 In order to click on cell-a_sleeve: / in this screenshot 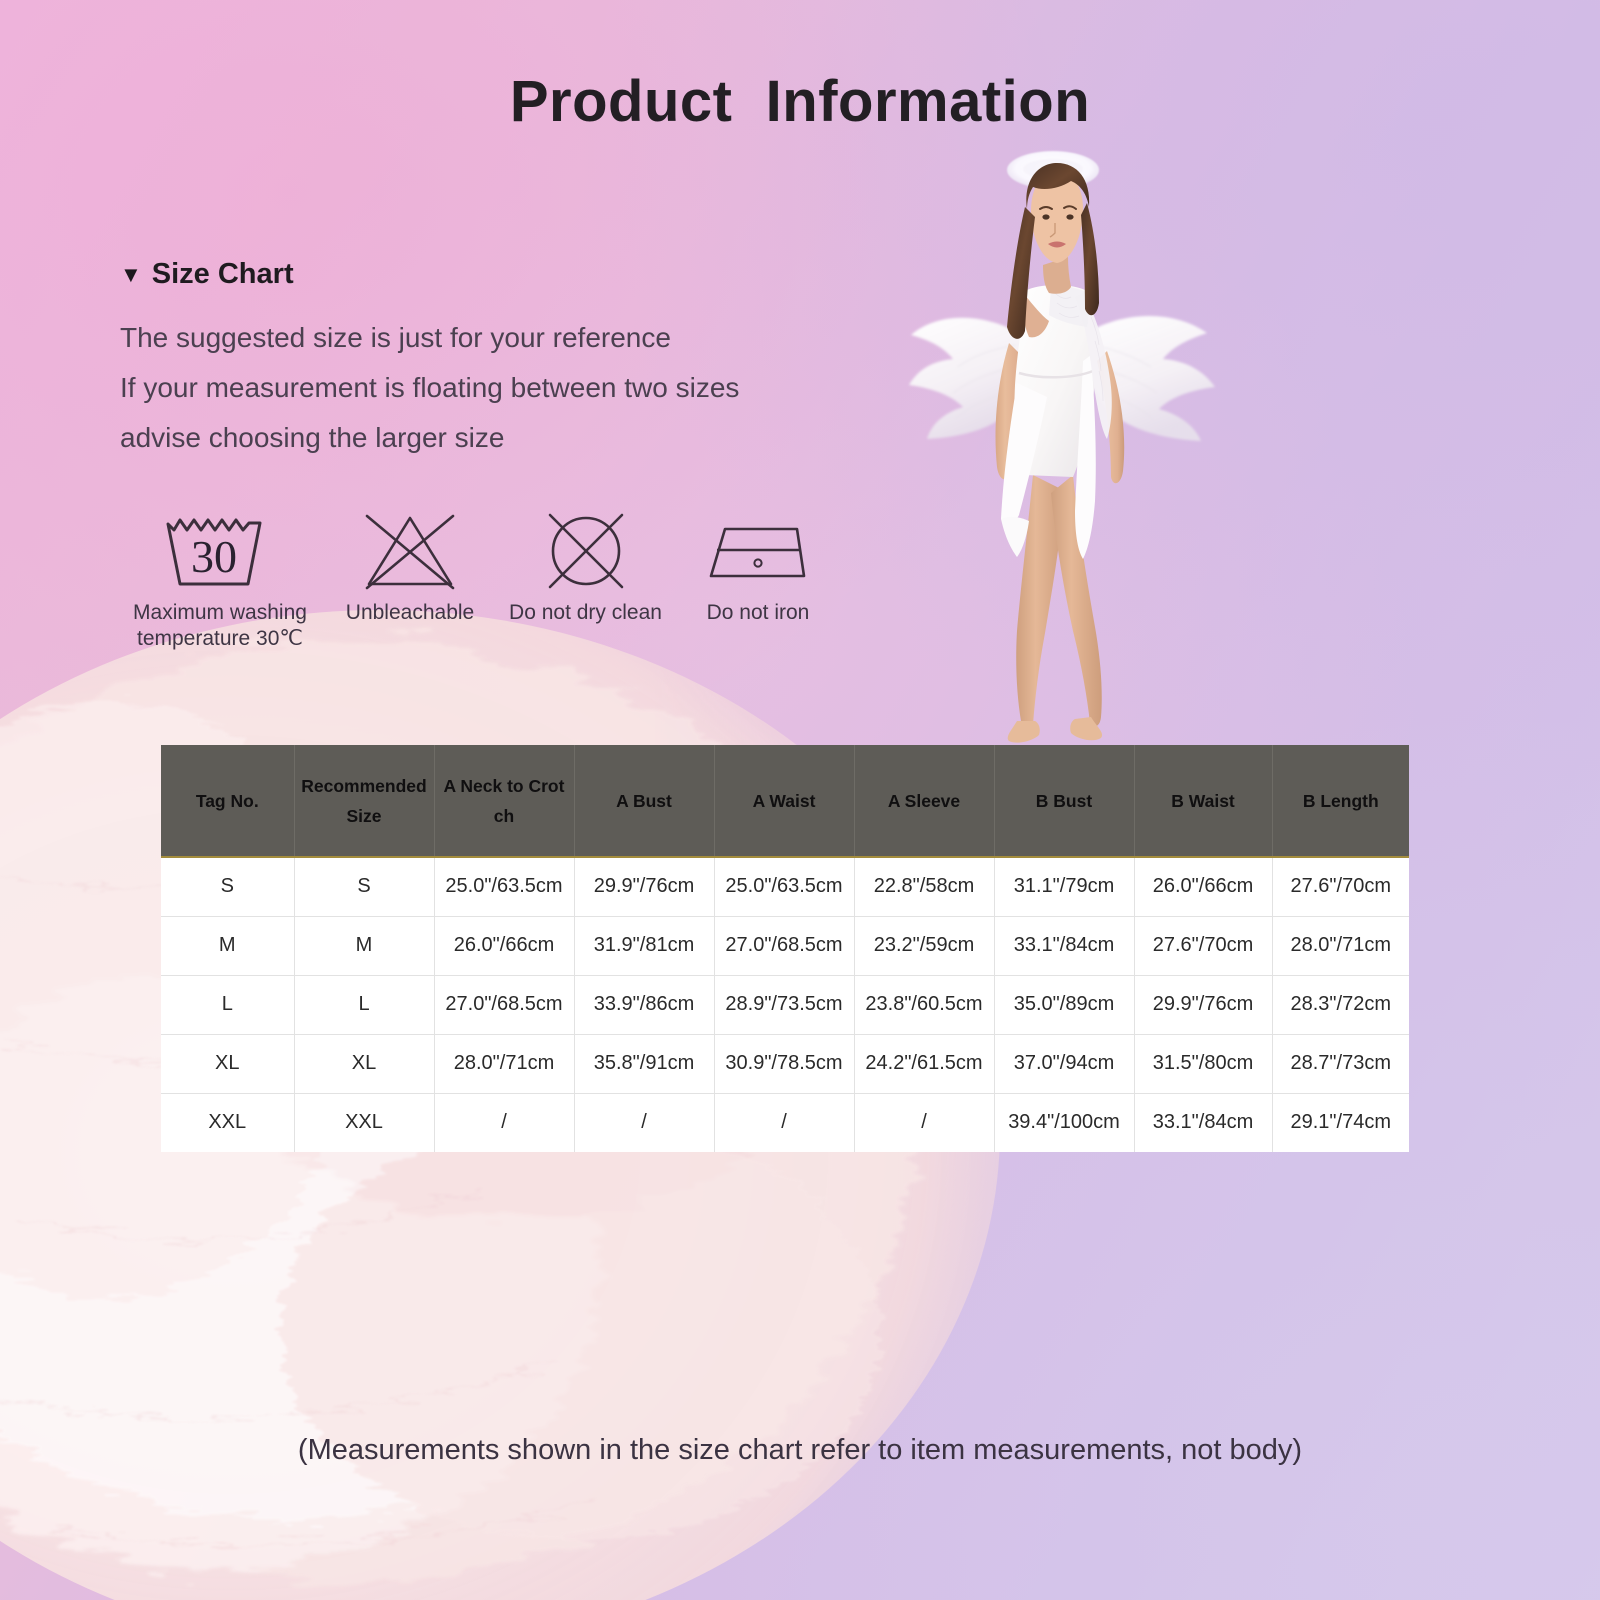, I will do `click(924, 1122)`.